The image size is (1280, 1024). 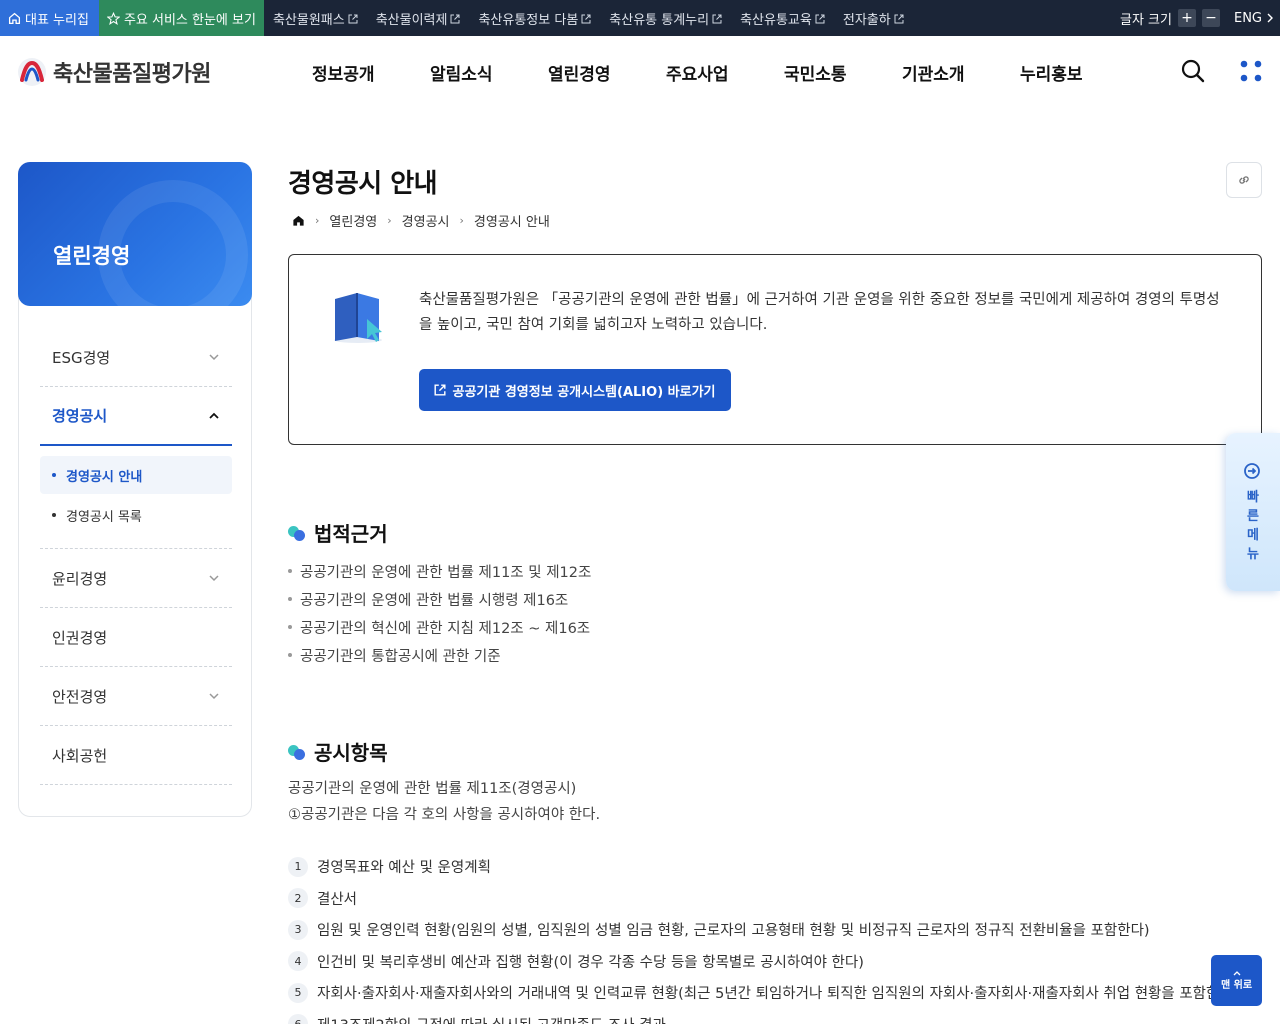 I want to click on family-link-label: 축산유통 통계누리, so click(x=659, y=20).